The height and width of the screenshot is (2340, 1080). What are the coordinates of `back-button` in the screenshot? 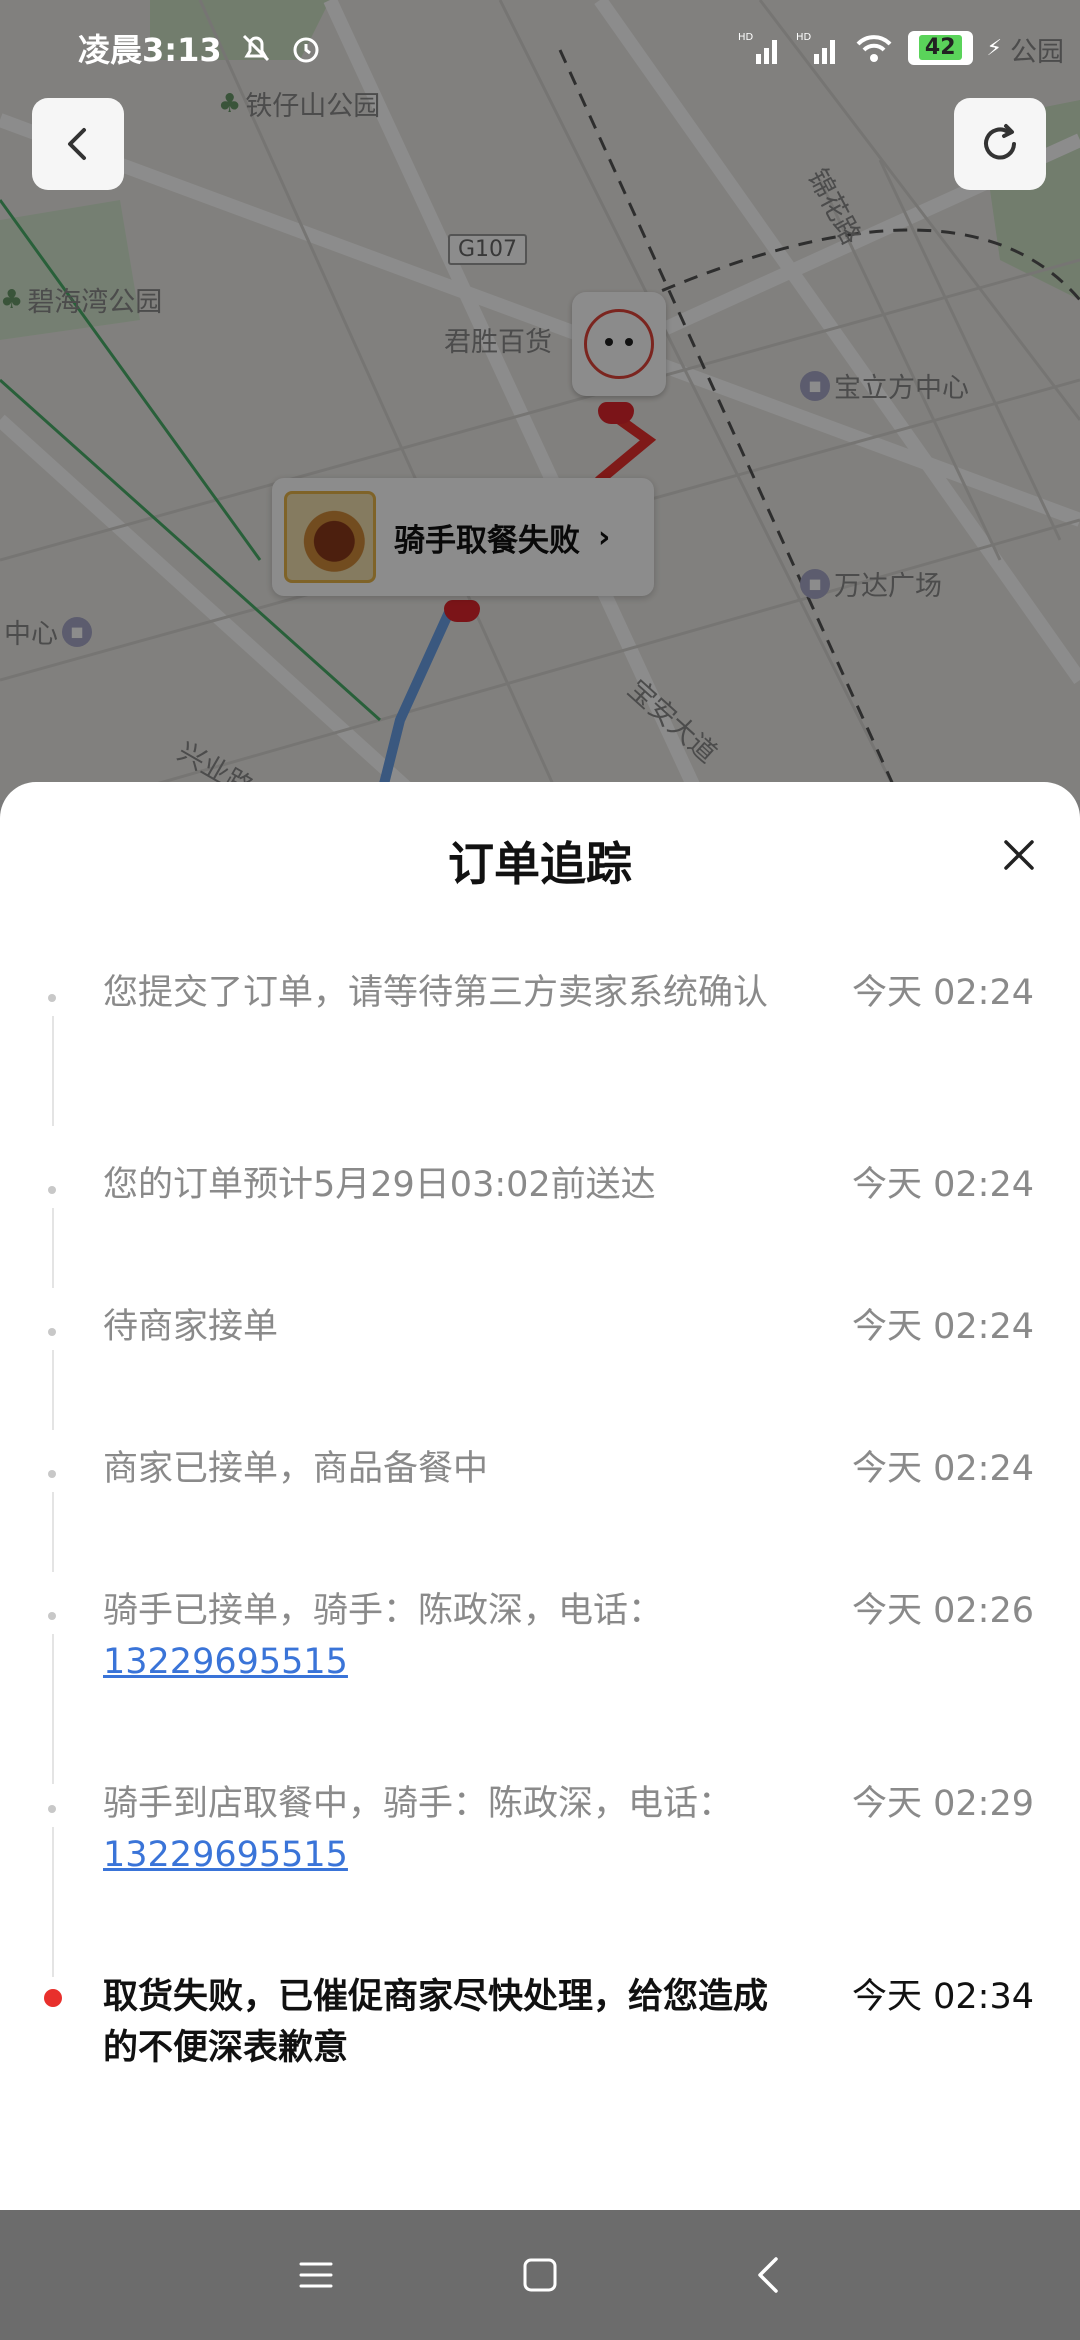 It's located at (78, 144).